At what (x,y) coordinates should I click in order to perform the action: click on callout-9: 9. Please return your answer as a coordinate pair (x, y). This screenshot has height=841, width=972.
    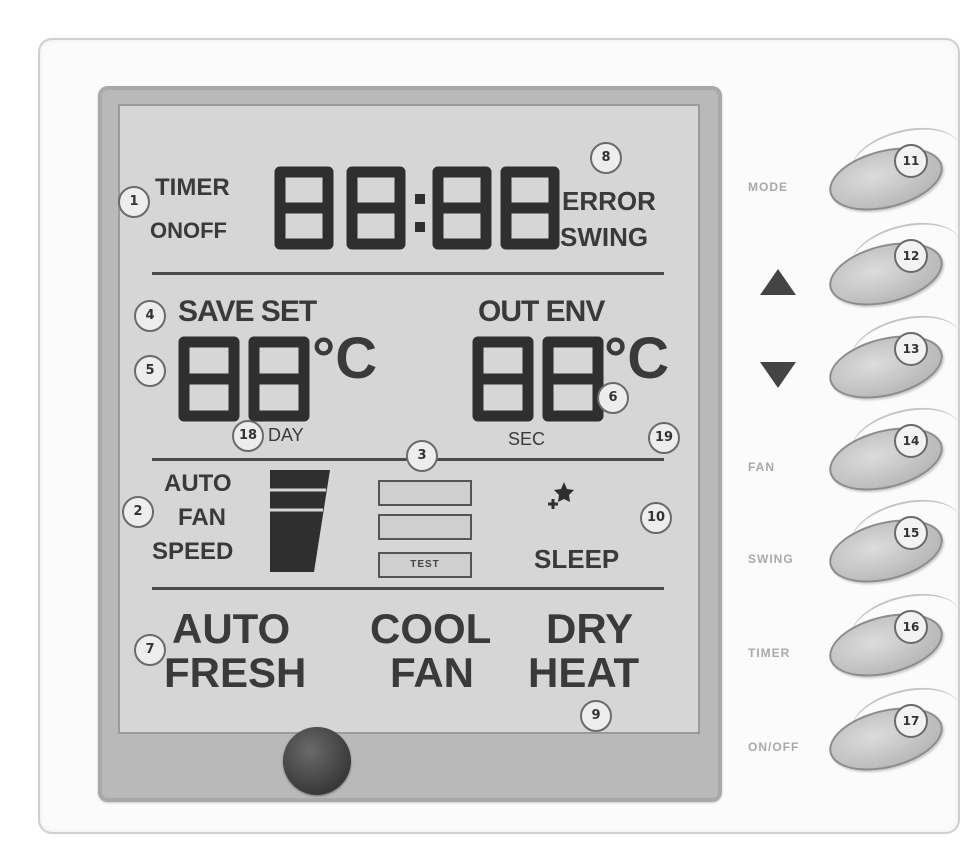
    Looking at the image, I should click on (596, 716).